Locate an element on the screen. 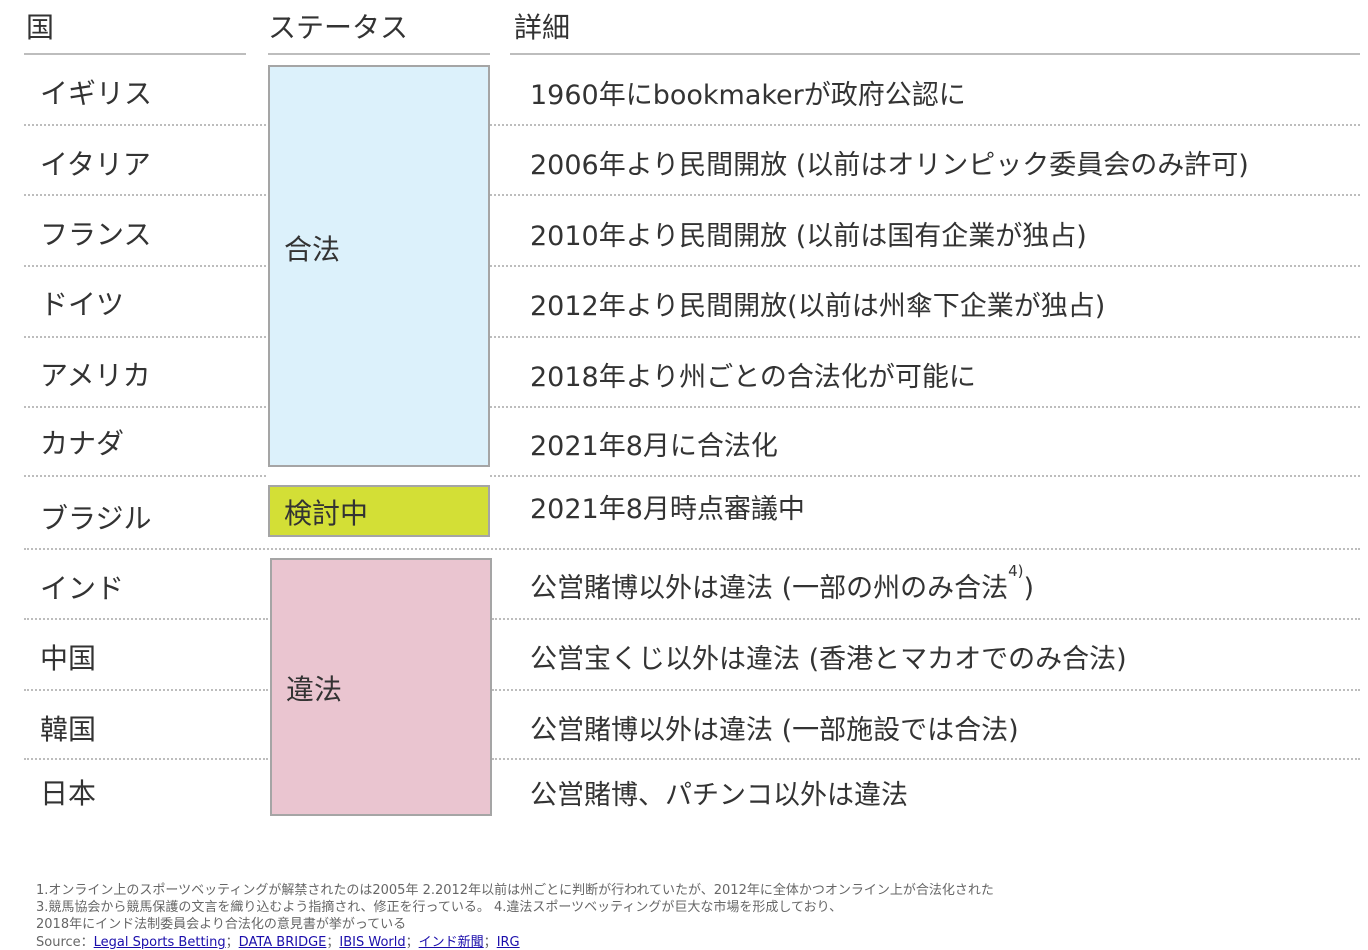  detail-brazil: 2021年8月時点審議中 is located at coordinates (667, 509).